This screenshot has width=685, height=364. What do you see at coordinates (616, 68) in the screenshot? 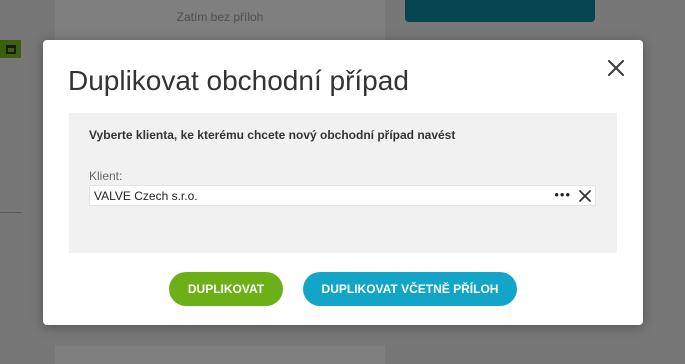
I see `close-icon` at bounding box center [616, 68].